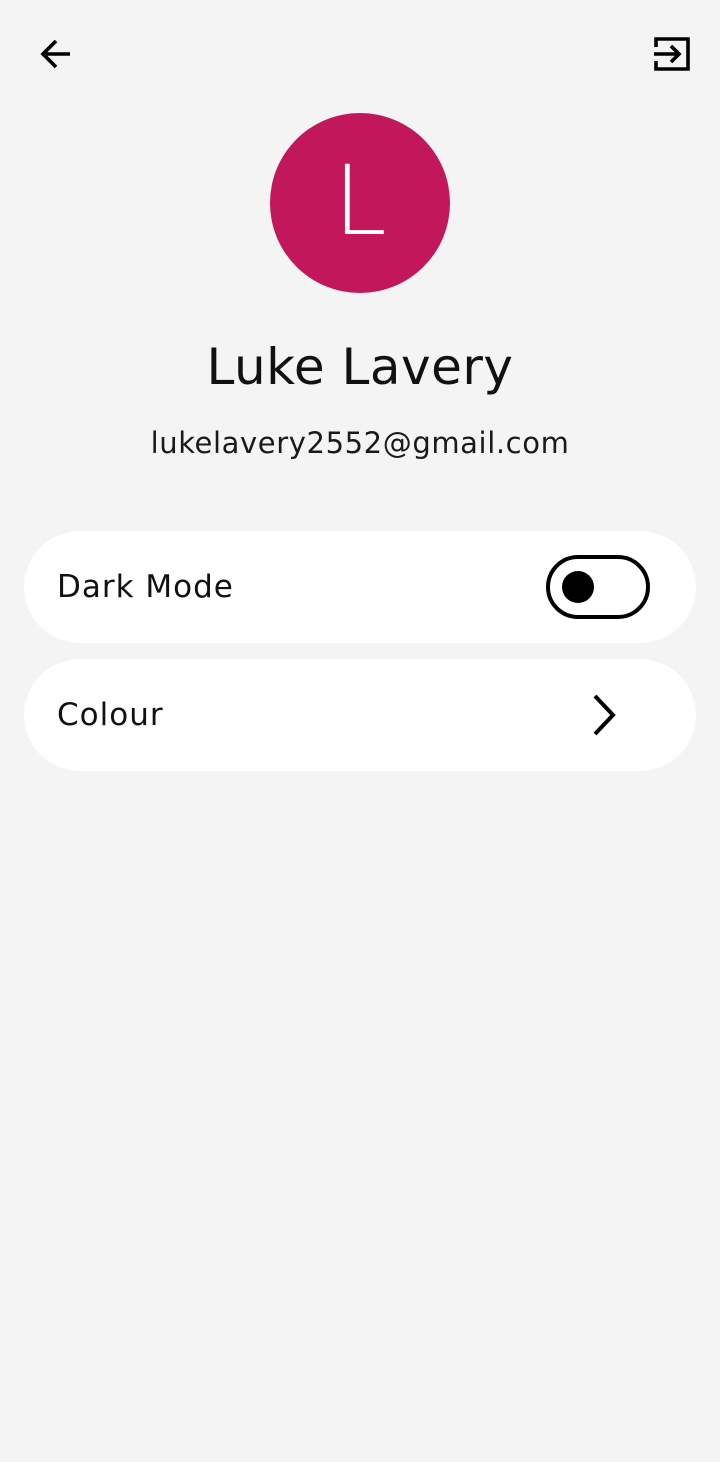  I want to click on avatar: L, so click(360, 203).